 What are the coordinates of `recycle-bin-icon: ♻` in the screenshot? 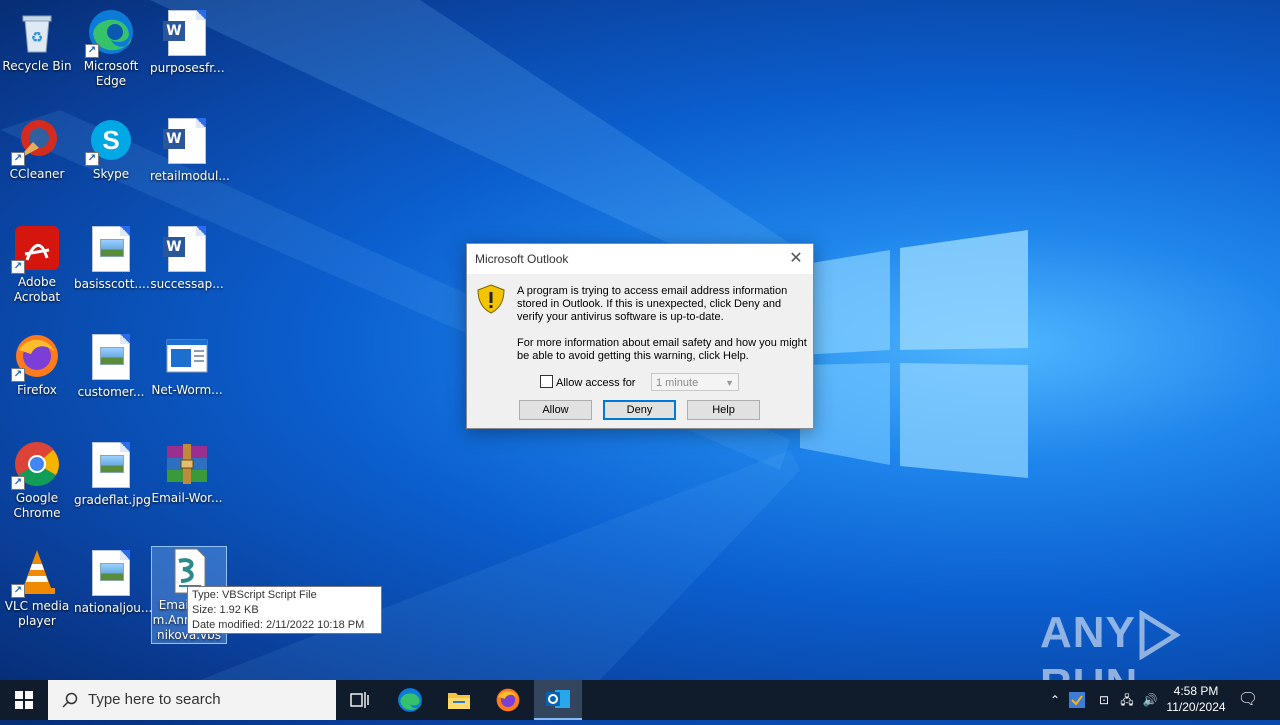 It's located at (37, 32).